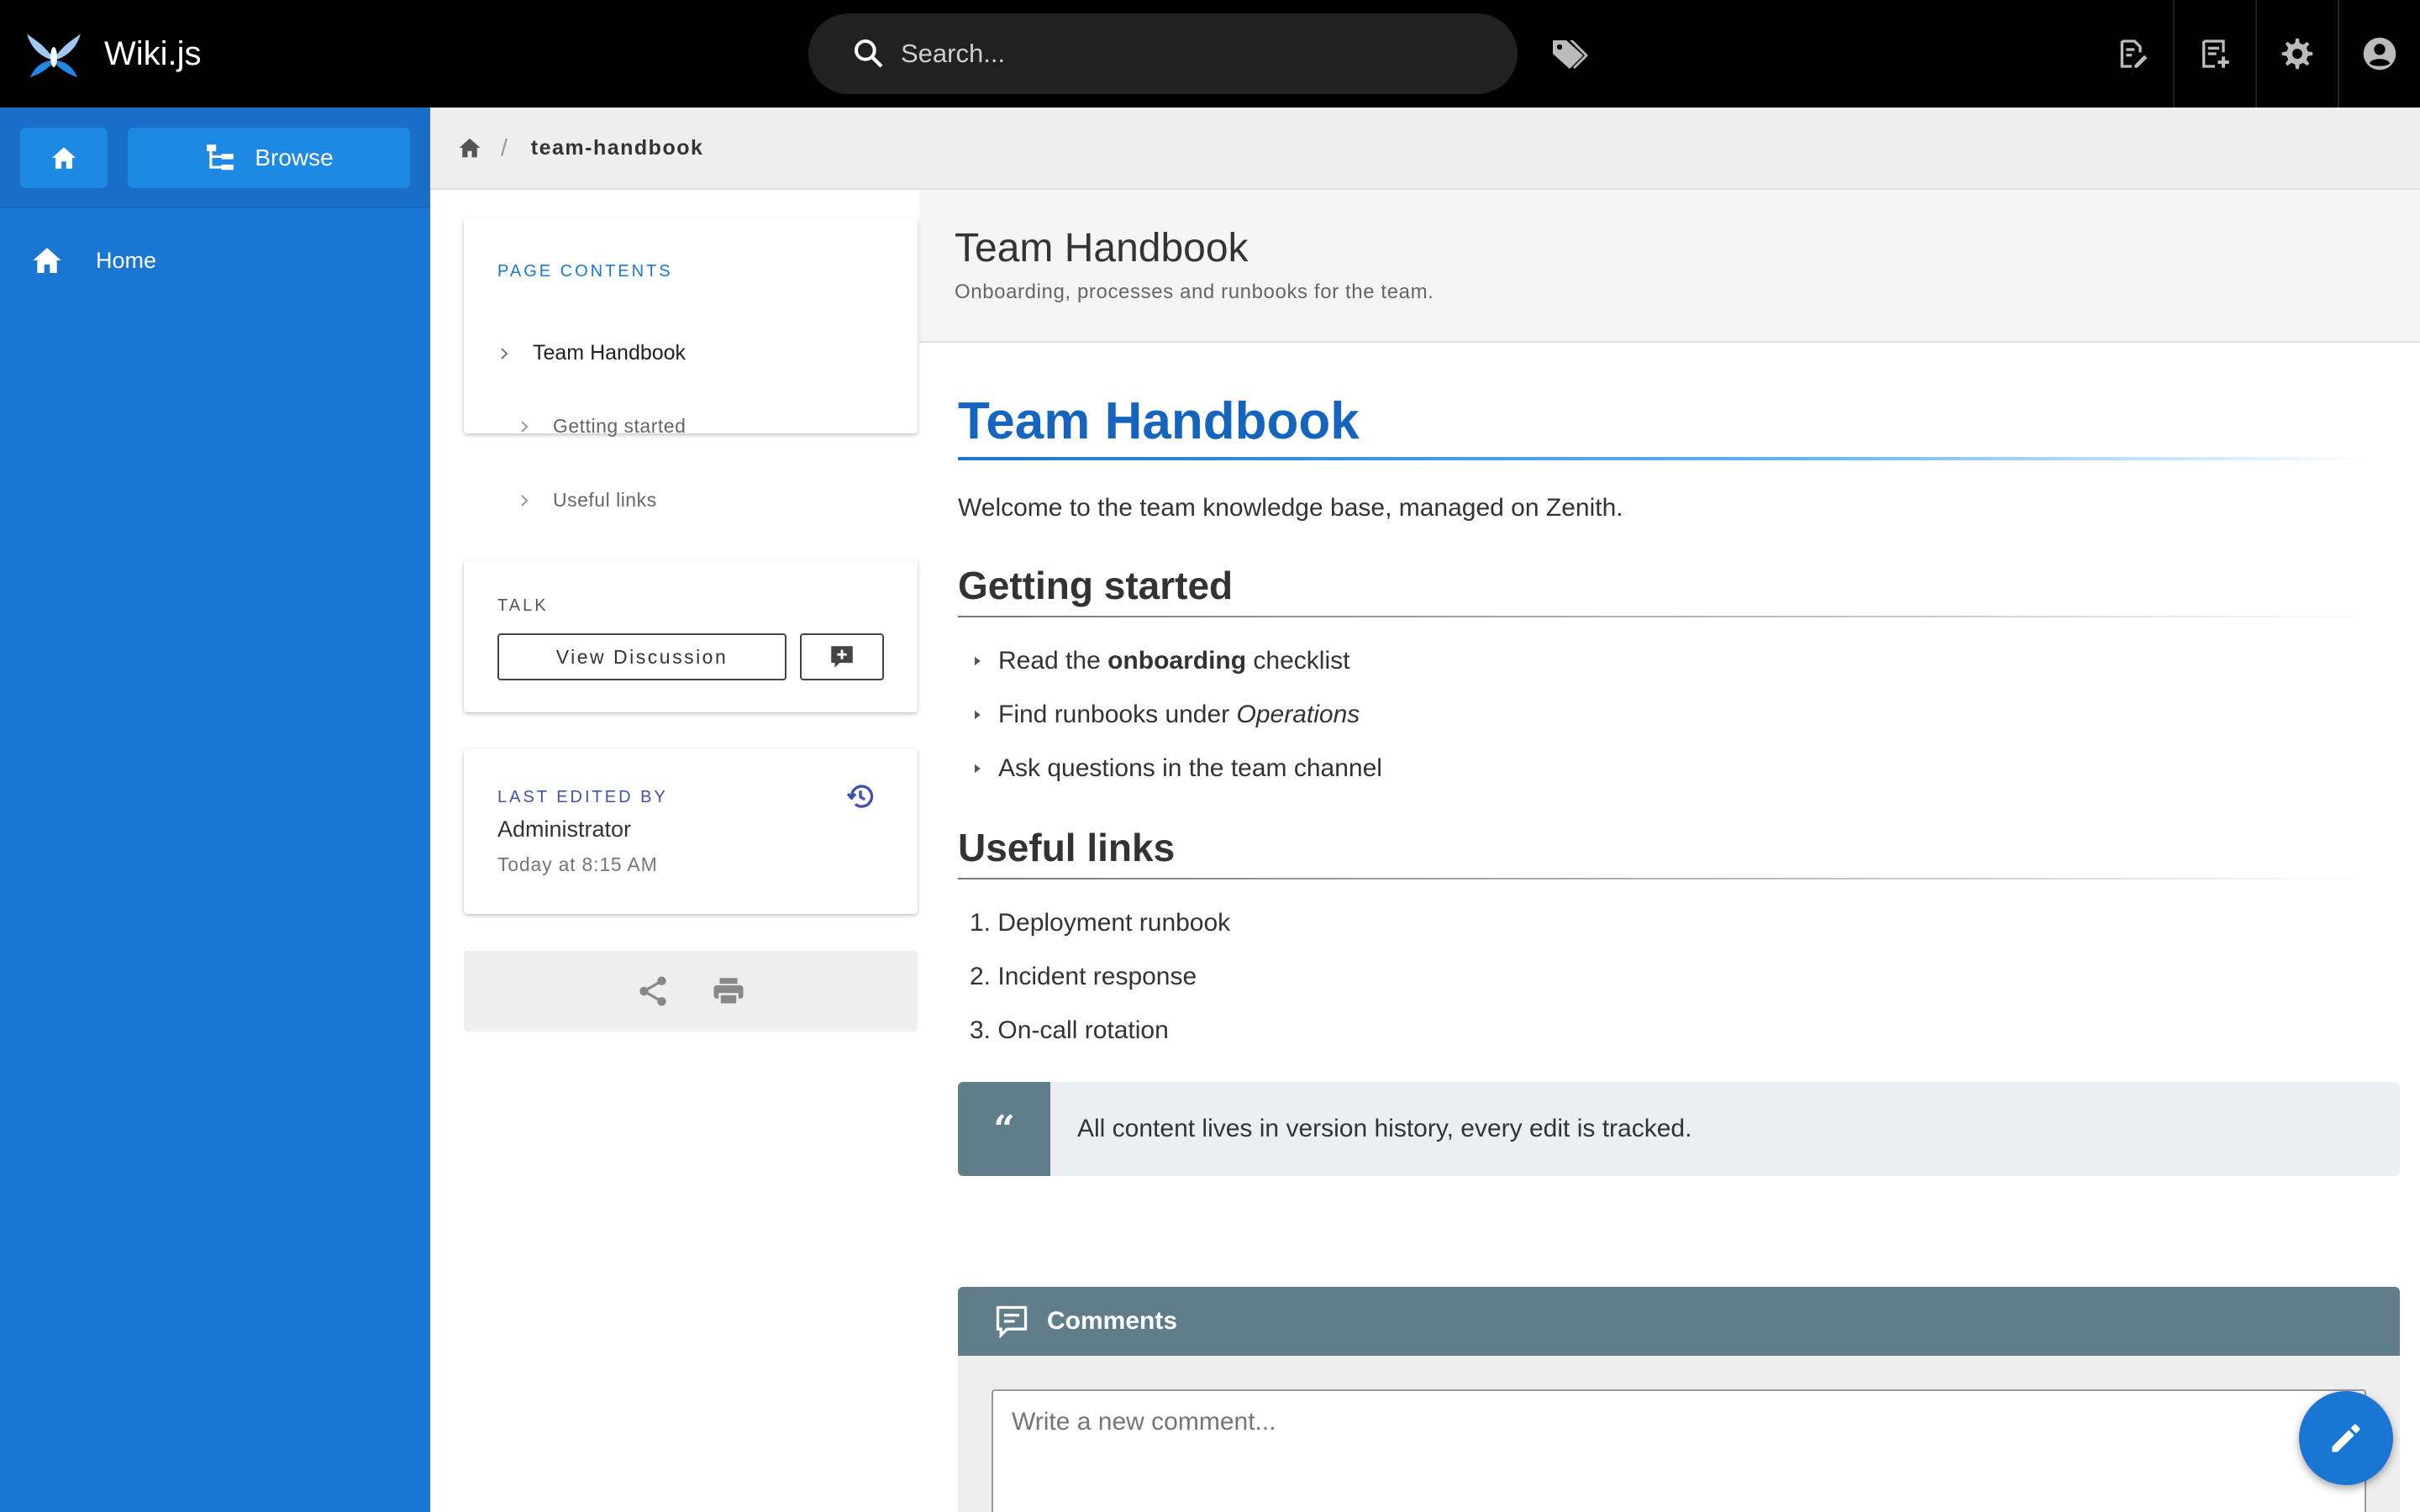 This screenshot has height=1512, width=2420. What do you see at coordinates (617, 148) in the screenshot?
I see `breadcrumb-item: team-handbook` at bounding box center [617, 148].